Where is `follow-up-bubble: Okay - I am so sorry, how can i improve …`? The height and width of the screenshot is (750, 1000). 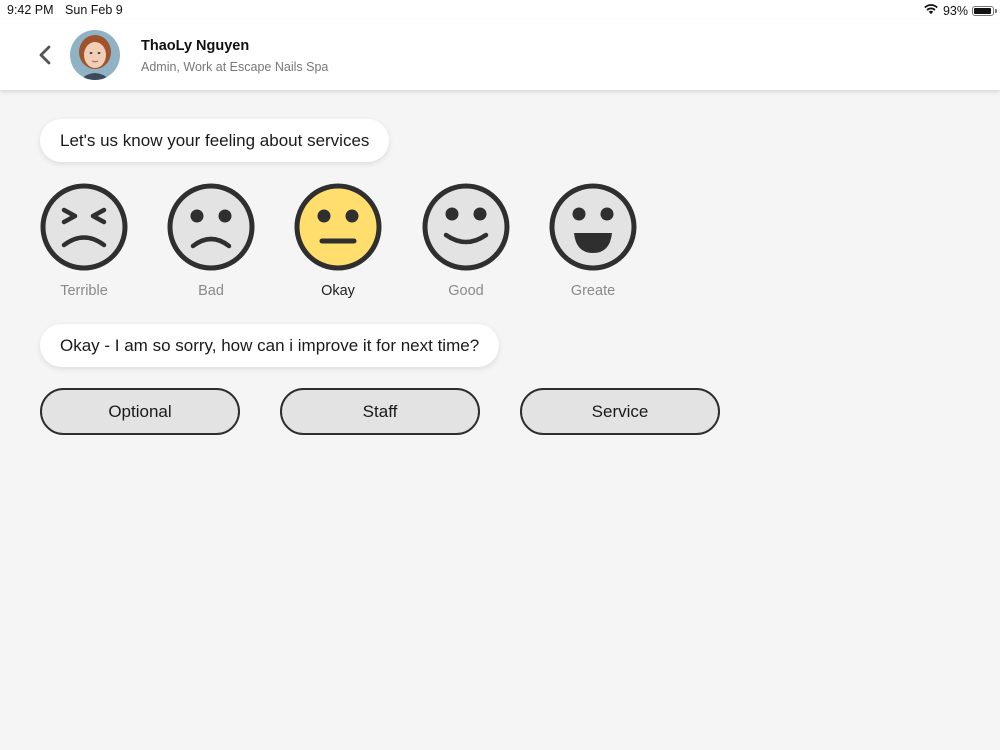
follow-up-bubble: Okay - I am so sorry, how can i improve … is located at coordinates (270, 345).